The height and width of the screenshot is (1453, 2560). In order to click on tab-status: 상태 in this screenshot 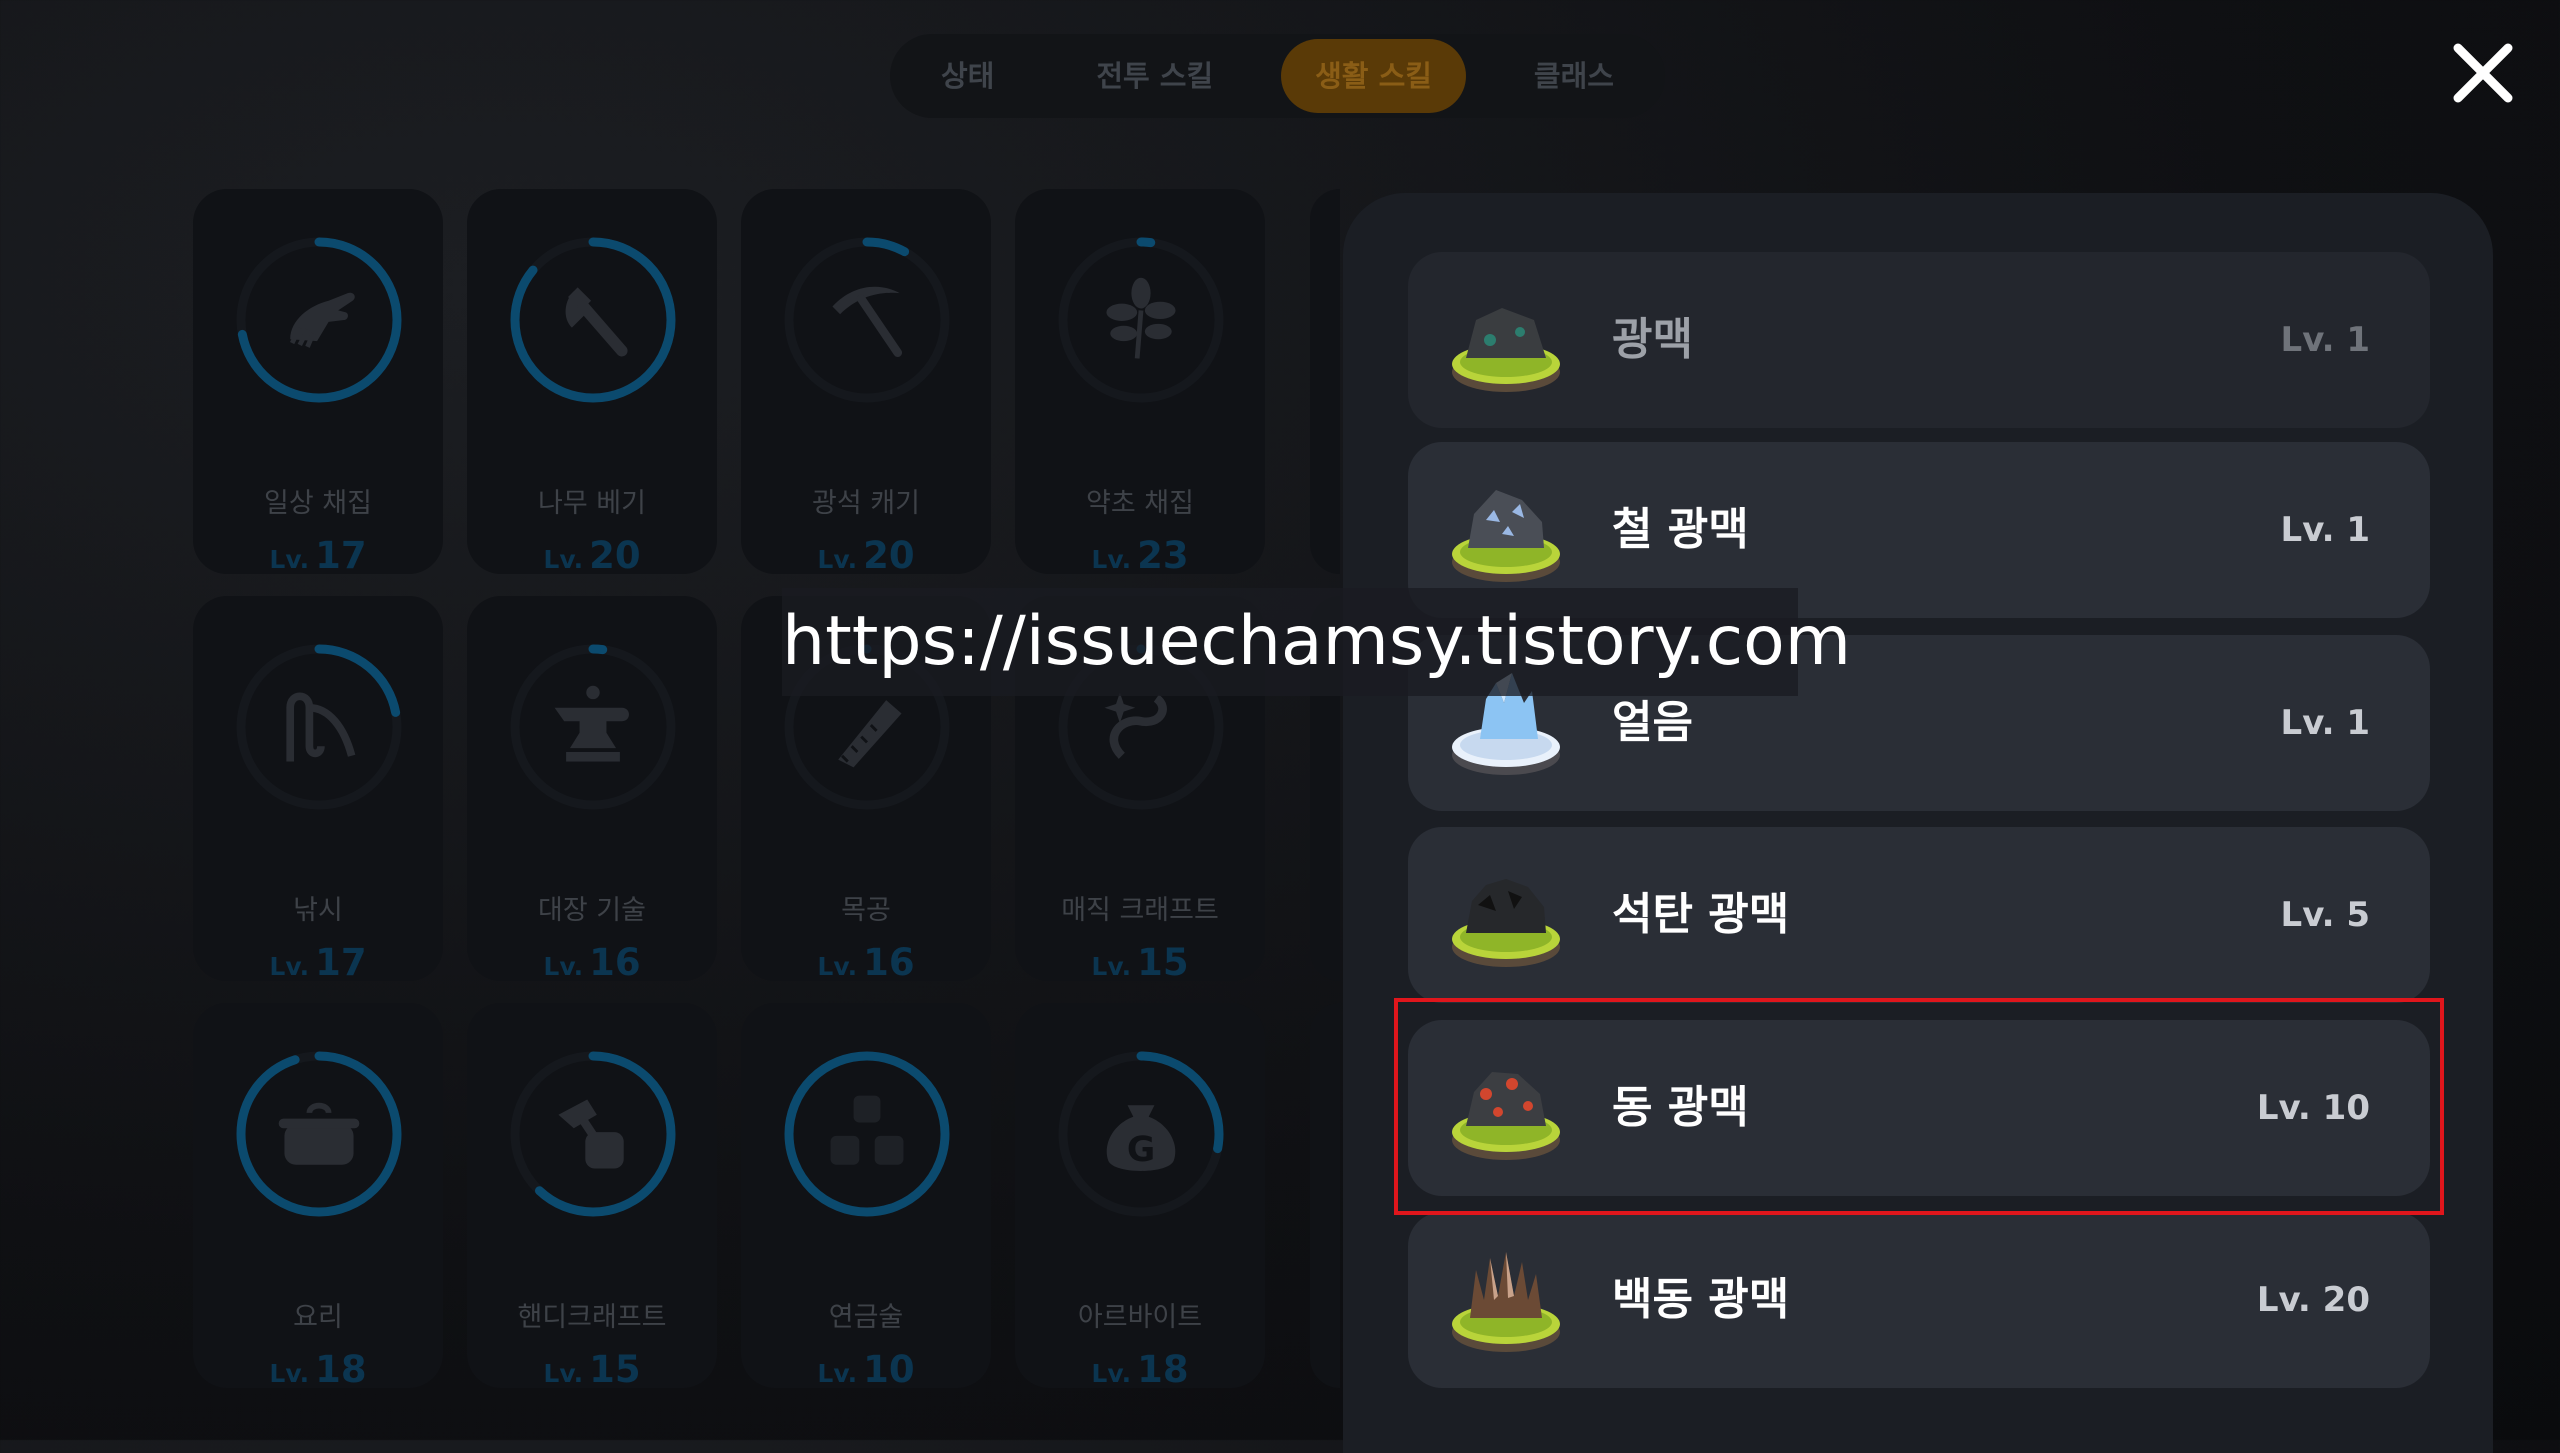, I will do `click(967, 76)`.